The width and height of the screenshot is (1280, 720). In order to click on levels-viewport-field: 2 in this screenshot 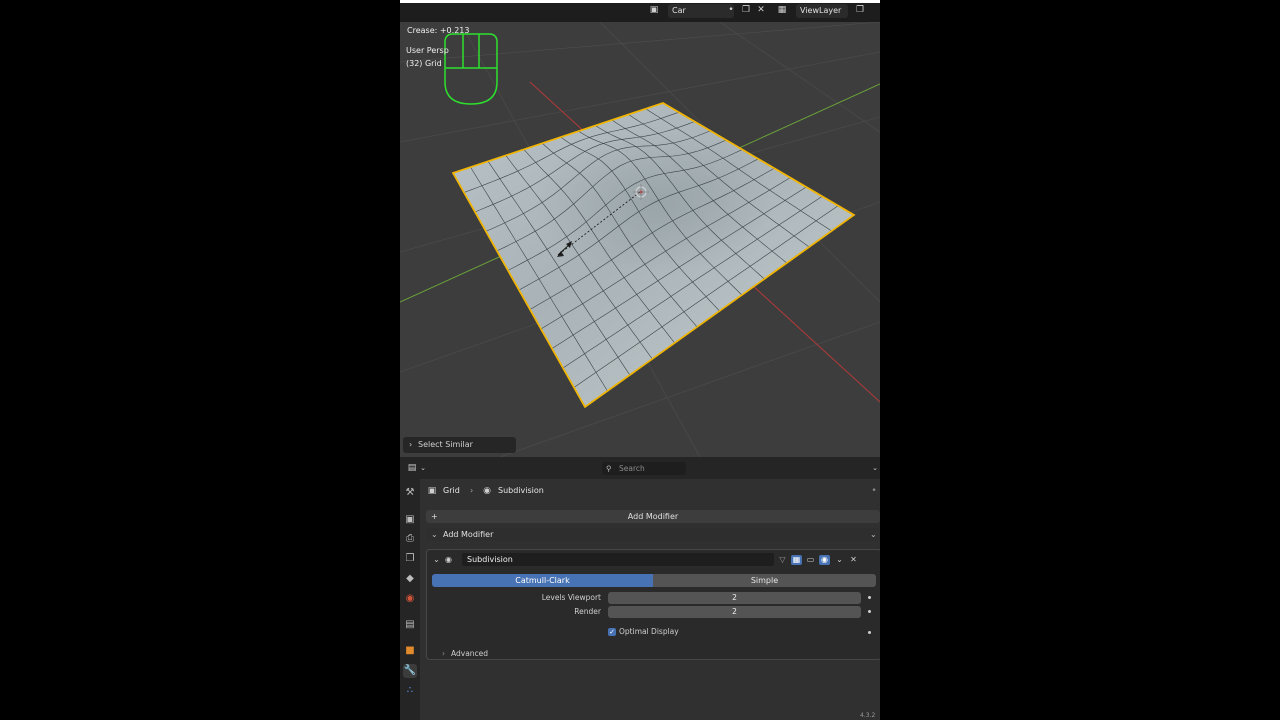, I will do `click(734, 598)`.